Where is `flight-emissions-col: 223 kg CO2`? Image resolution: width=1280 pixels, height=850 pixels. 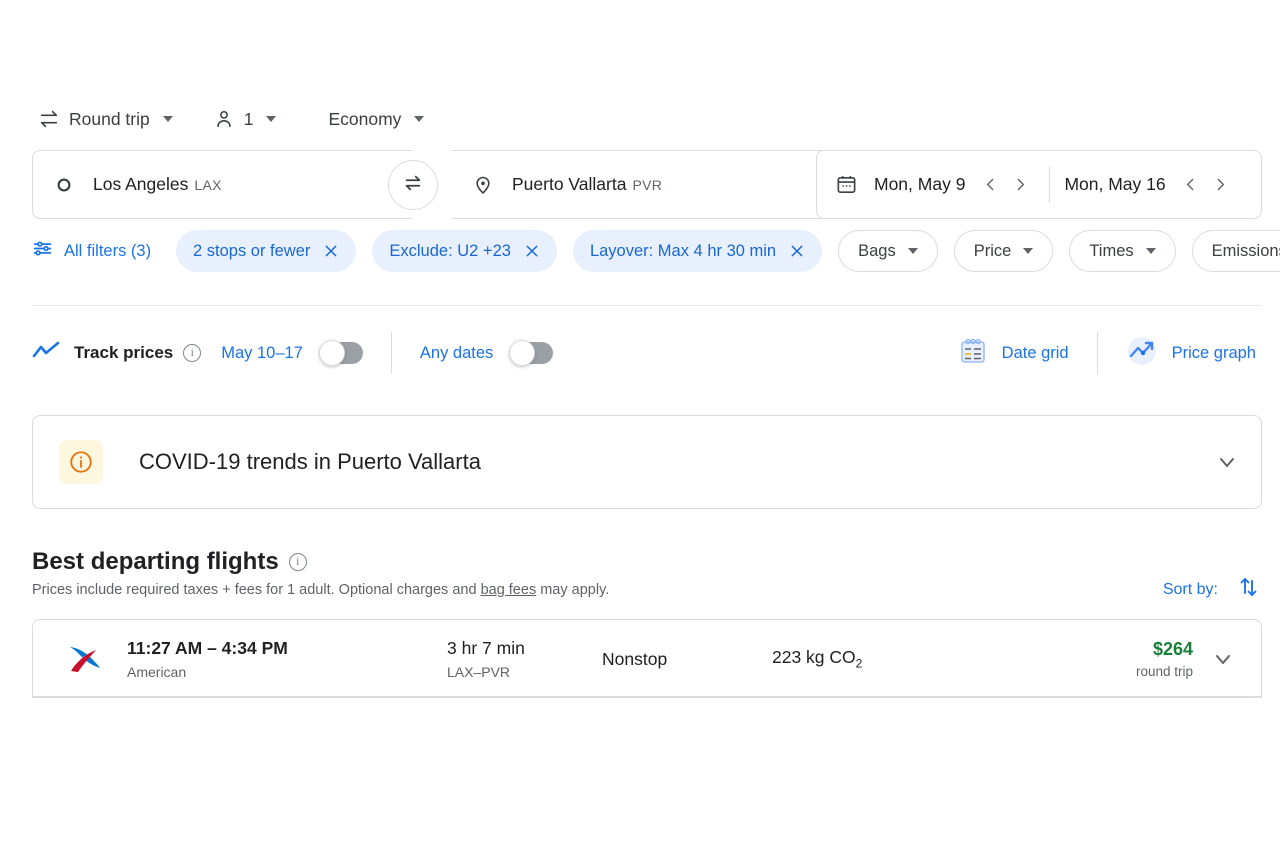
flight-emissions-col: 223 kg CO2 is located at coordinates (892, 659).